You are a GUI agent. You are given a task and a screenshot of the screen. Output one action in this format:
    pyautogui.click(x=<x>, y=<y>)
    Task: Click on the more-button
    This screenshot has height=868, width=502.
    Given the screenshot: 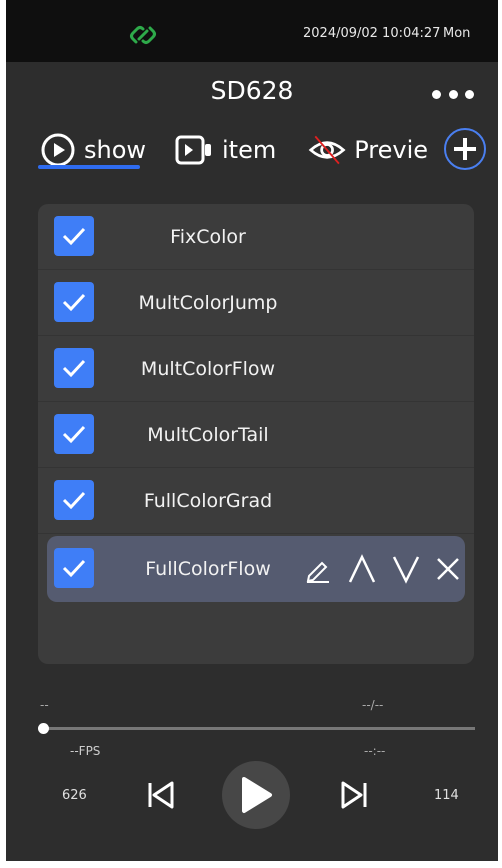 What is the action you would take?
    pyautogui.click(x=453, y=94)
    